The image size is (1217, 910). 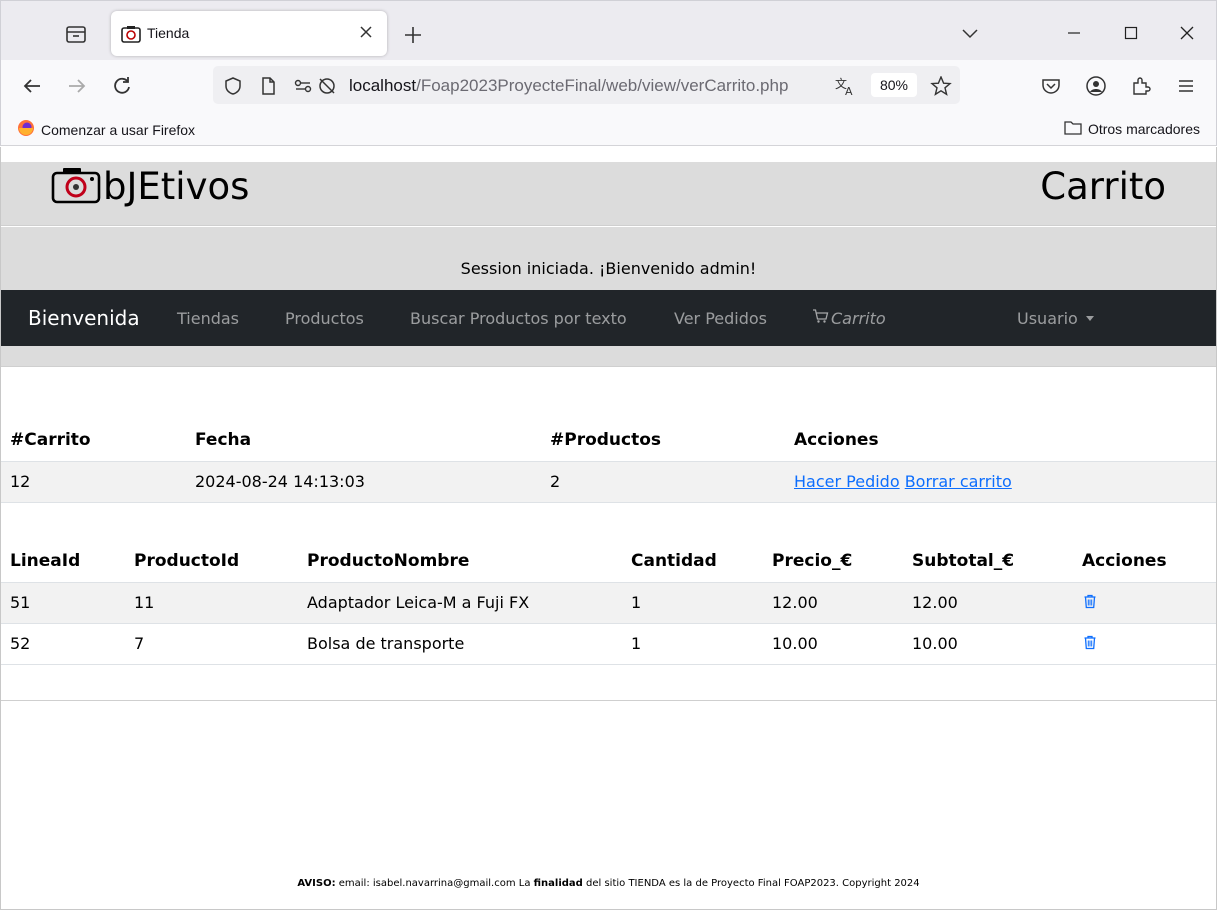 I want to click on maximize-icon, so click(x=1131, y=33).